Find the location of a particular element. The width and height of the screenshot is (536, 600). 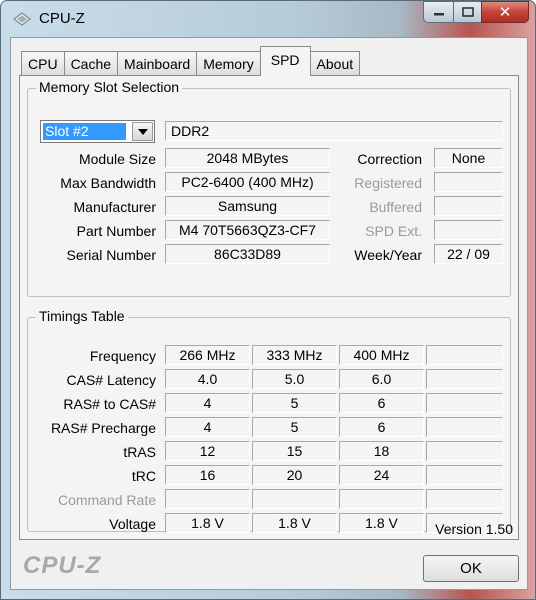

timing-cell: 333 MHz is located at coordinates (294, 355).